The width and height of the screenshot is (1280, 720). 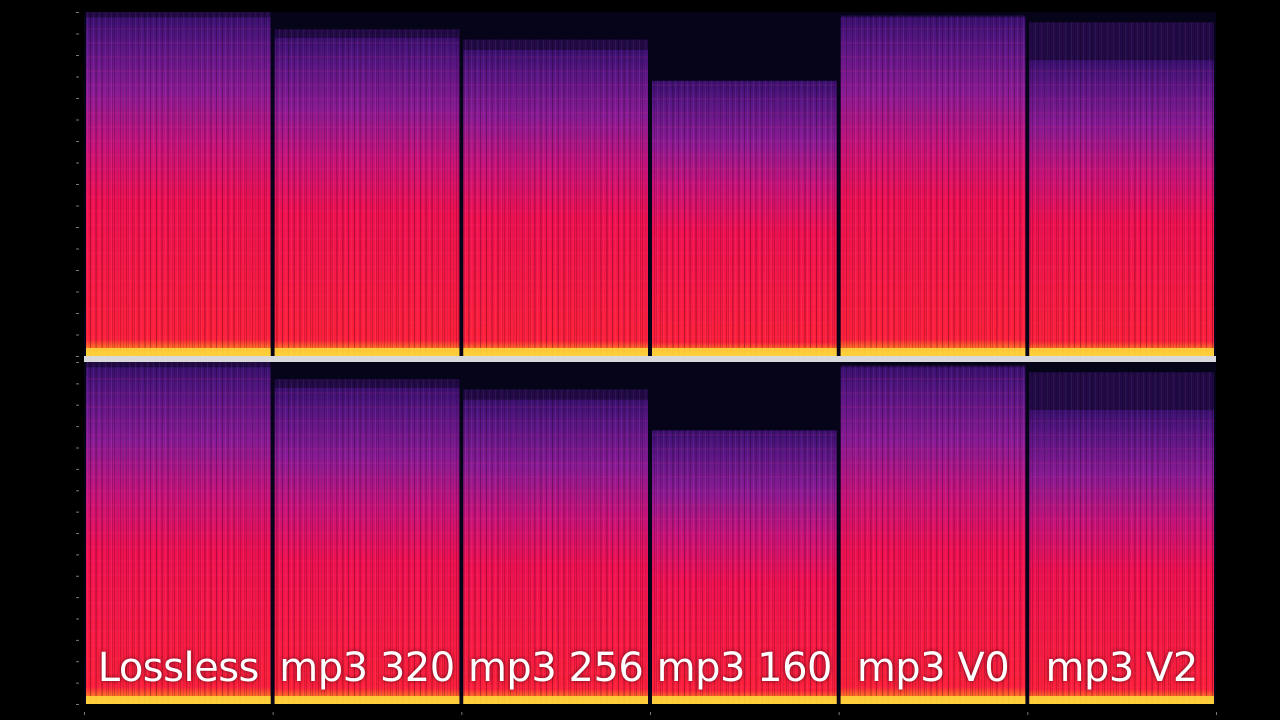 What do you see at coordinates (1121, 668) in the screenshot?
I see `segment-label: mp3 V2` at bounding box center [1121, 668].